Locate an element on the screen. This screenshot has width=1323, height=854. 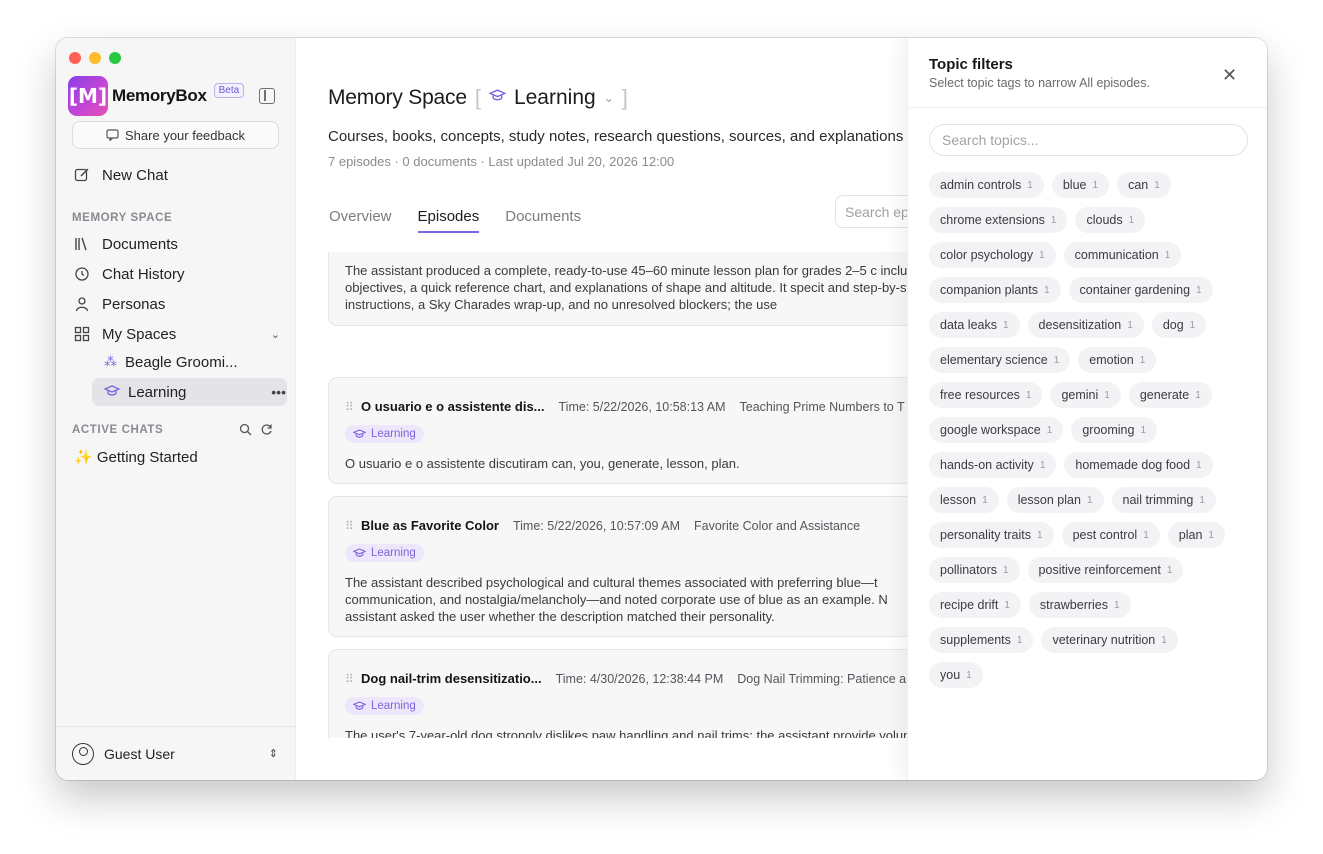
topic-chip: positive reinforcement 1 is located at coordinates (1105, 570).